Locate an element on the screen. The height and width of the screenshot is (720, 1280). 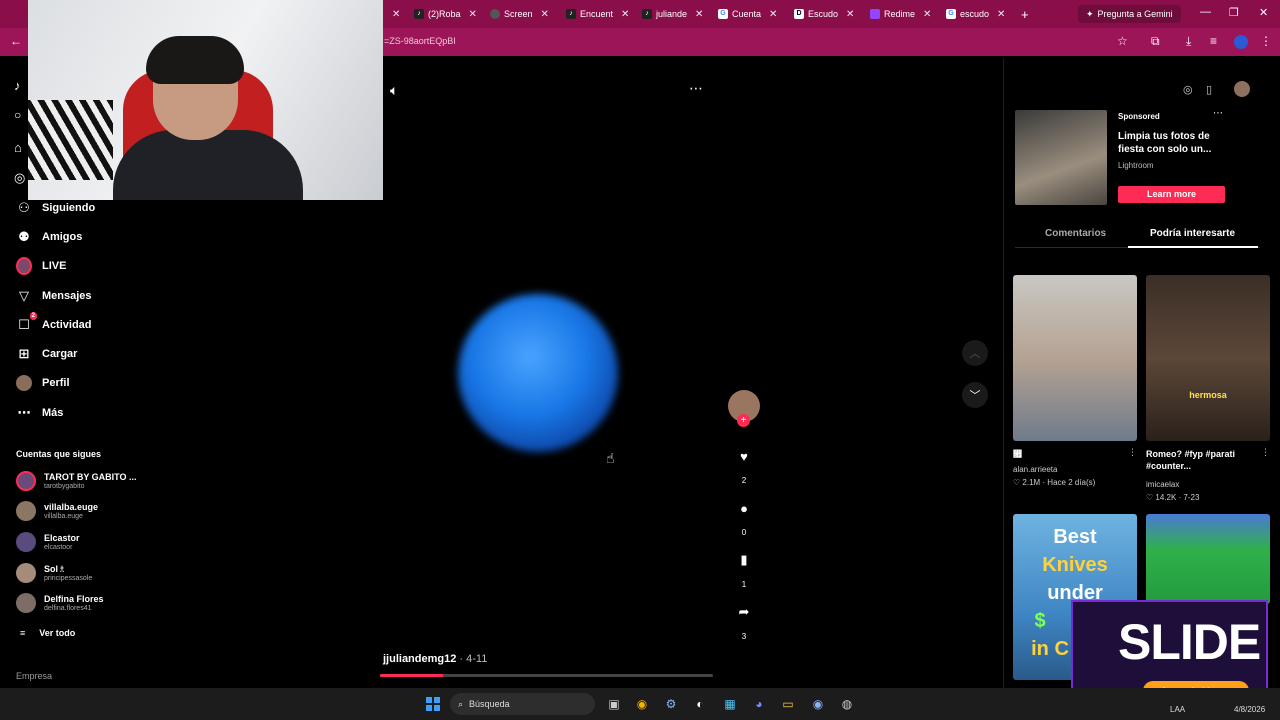
user-avatar is located at coordinates (1242, 89).